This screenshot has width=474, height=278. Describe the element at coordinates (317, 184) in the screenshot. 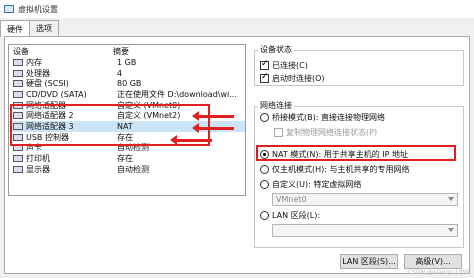

I see `custom-label: 自定义(U): 特定虚拟网络` at that location.